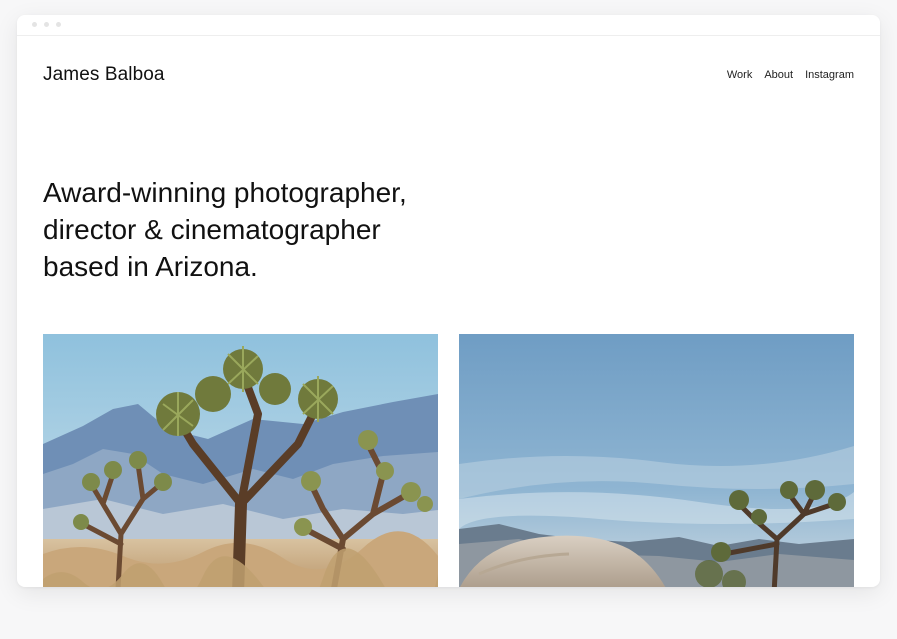 The image size is (897, 639). I want to click on site-brand: James Balboa, so click(104, 75).